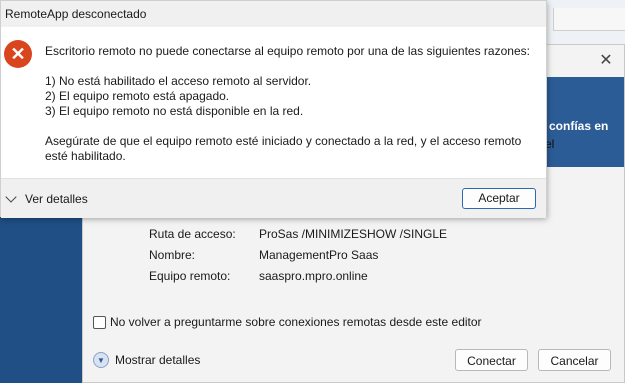  What do you see at coordinates (353, 361) in the screenshot?
I see `back-window-footer: ▼ Mostrar detalles Conectar Cancelar` at bounding box center [353, 361].